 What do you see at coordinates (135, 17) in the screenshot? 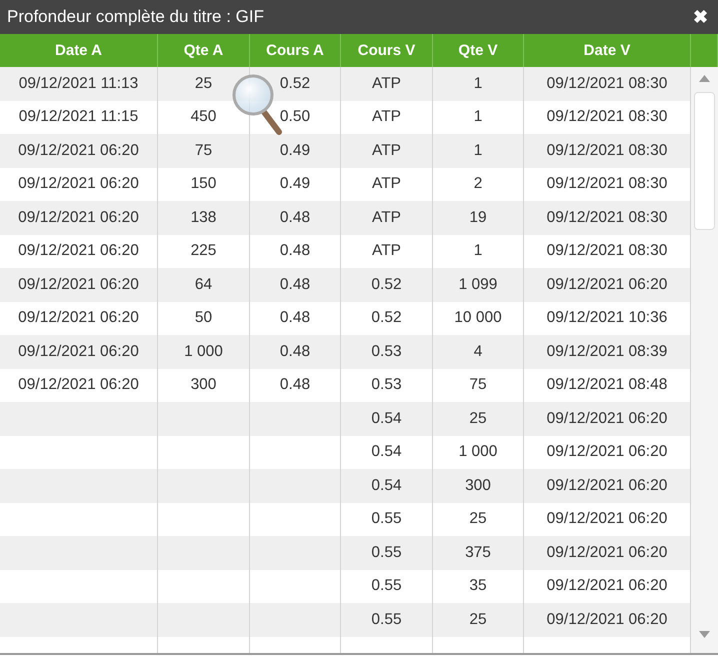
I see `window-title: Profondeur complète du titre : GIF` at bounding box center [135, 17].